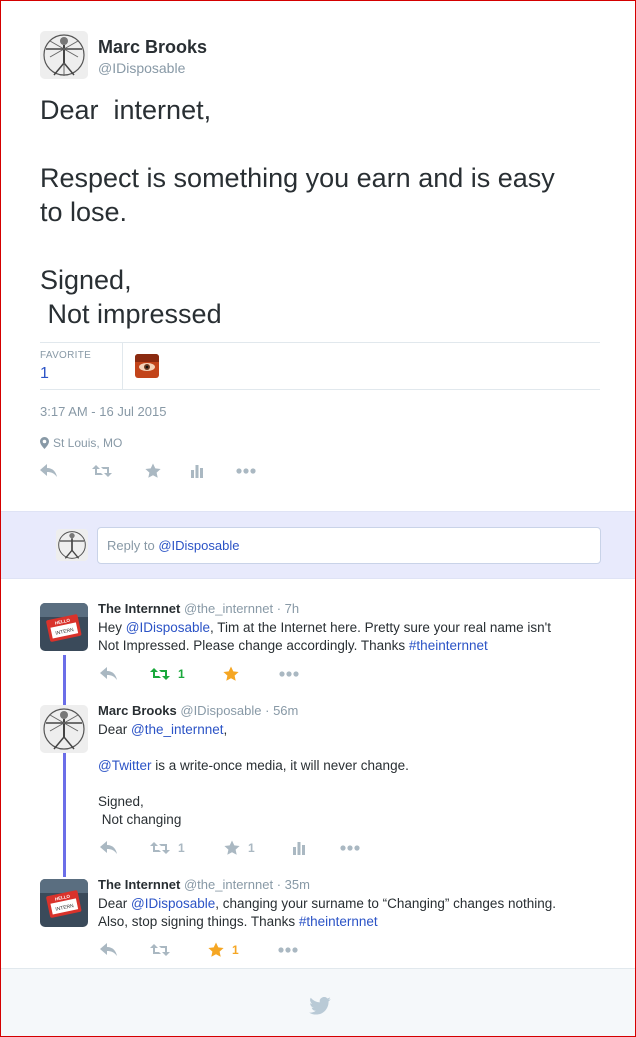  I want to click on text-part: ,, so click(225, 729).